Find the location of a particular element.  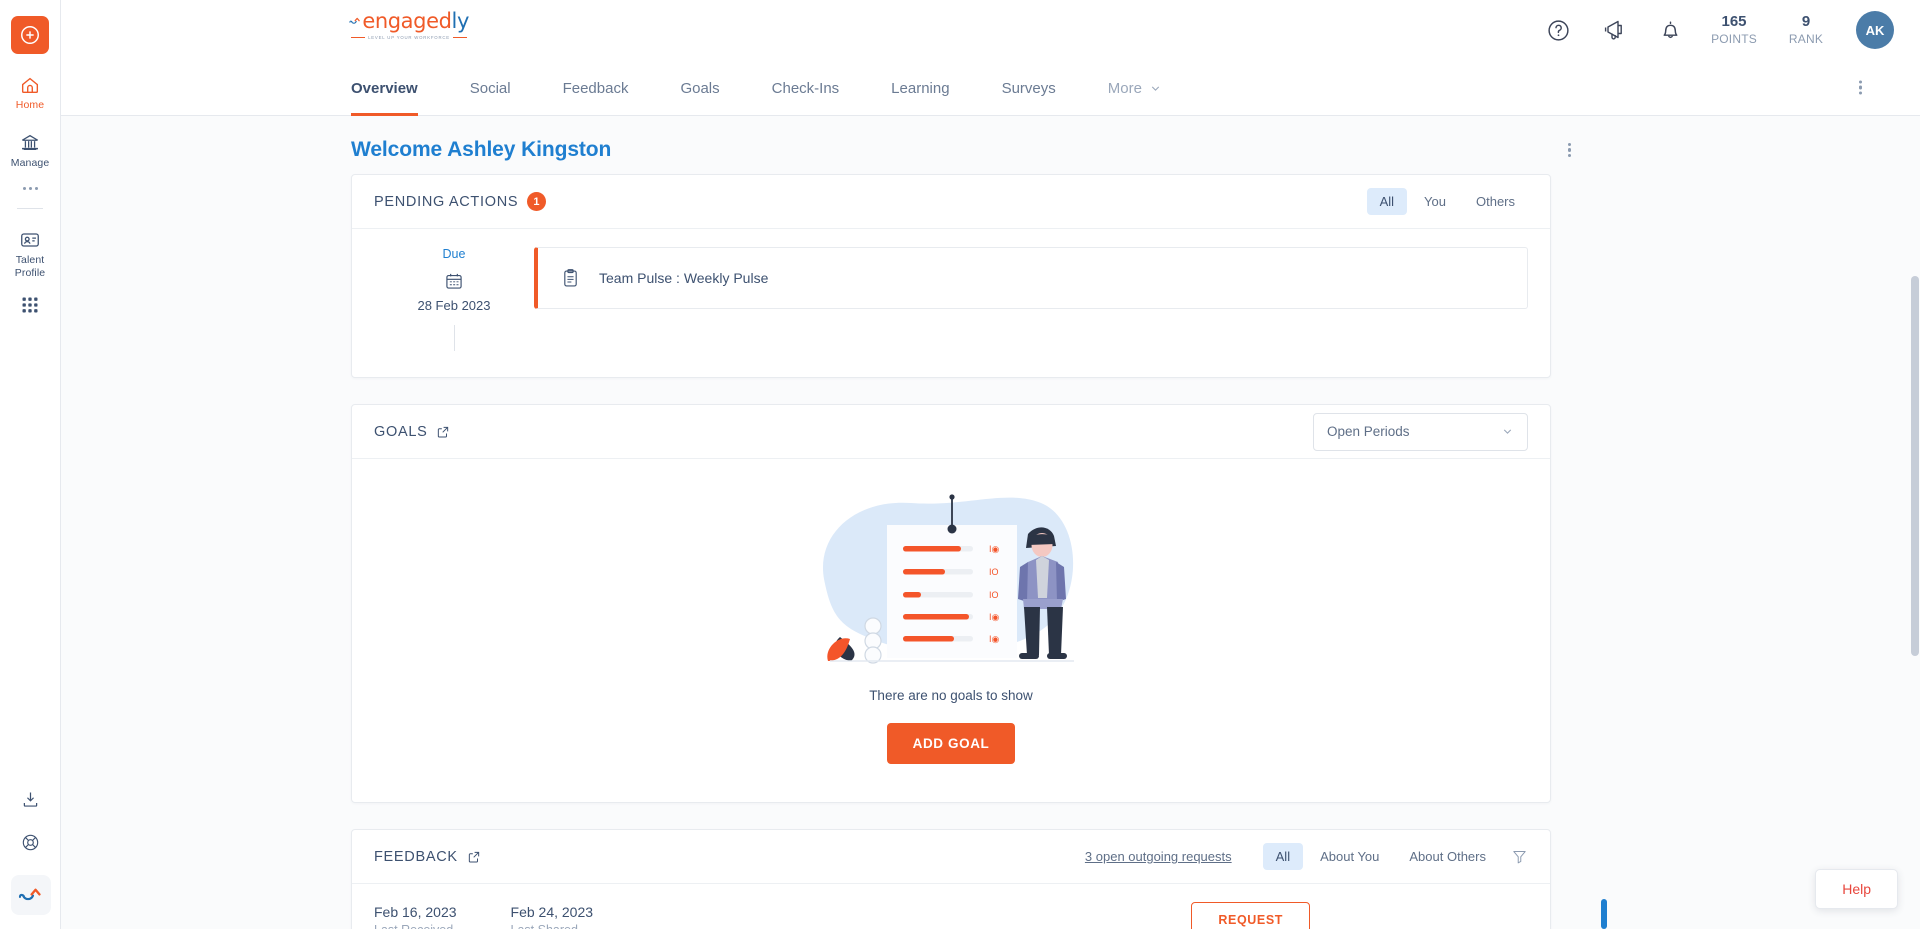

rank-label: RANK is located at coordinates (1806, 39).